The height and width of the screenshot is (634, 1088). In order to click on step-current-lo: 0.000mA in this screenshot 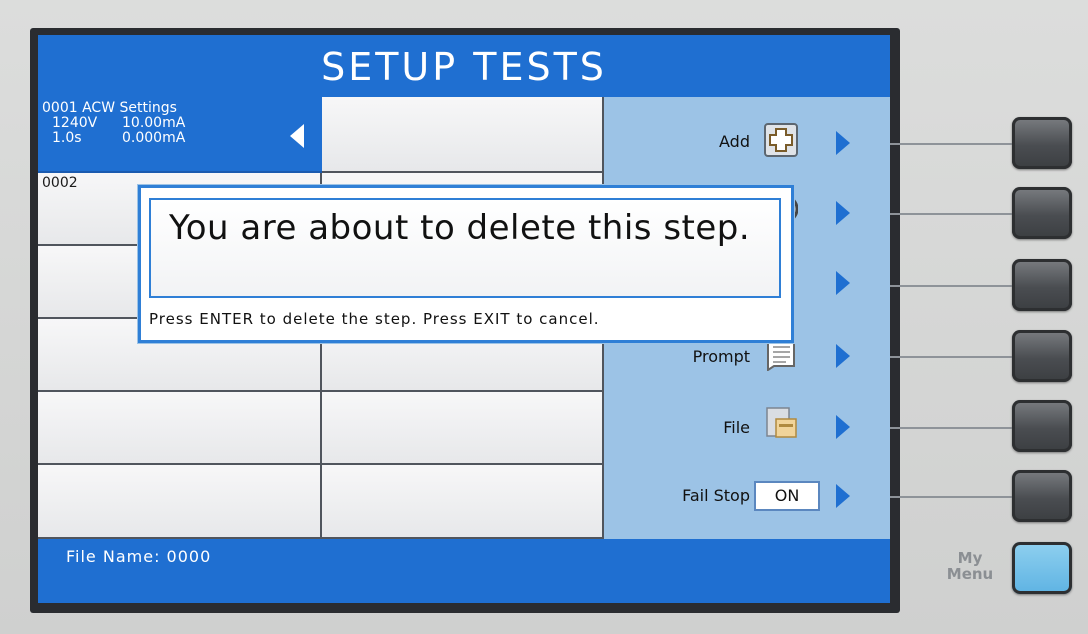, I will do `click(154, 138)`.